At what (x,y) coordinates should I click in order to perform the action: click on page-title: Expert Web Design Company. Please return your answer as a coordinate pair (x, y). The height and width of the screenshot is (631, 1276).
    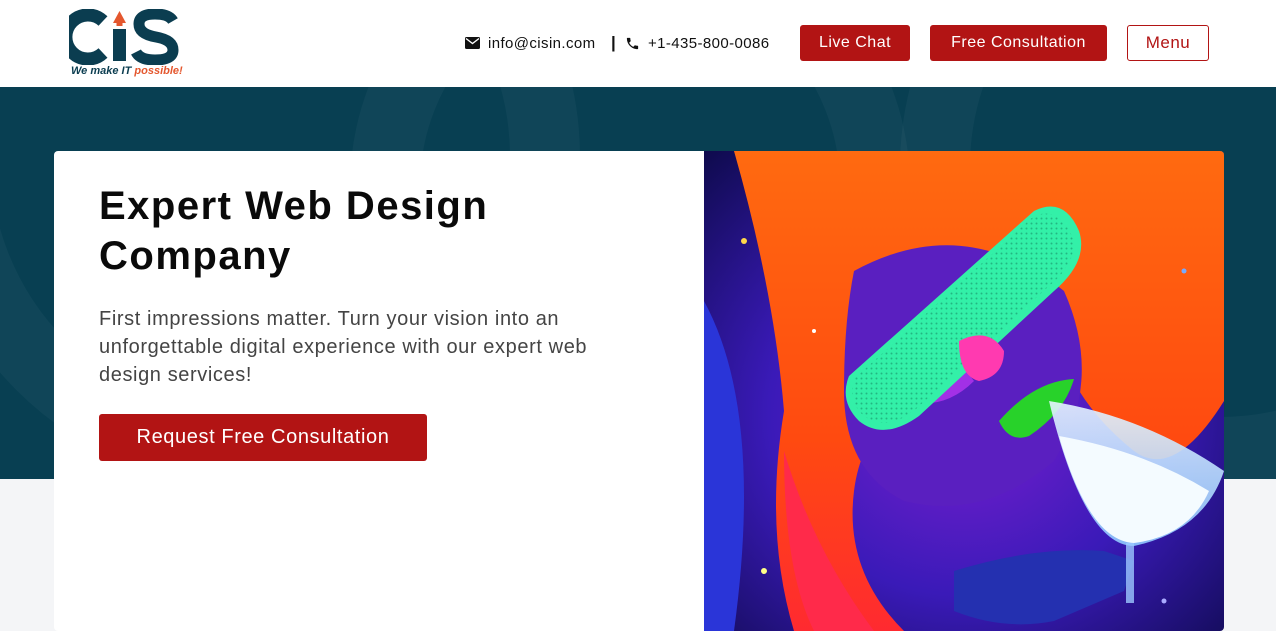
    Looking at the image, I should click on (294, 231).